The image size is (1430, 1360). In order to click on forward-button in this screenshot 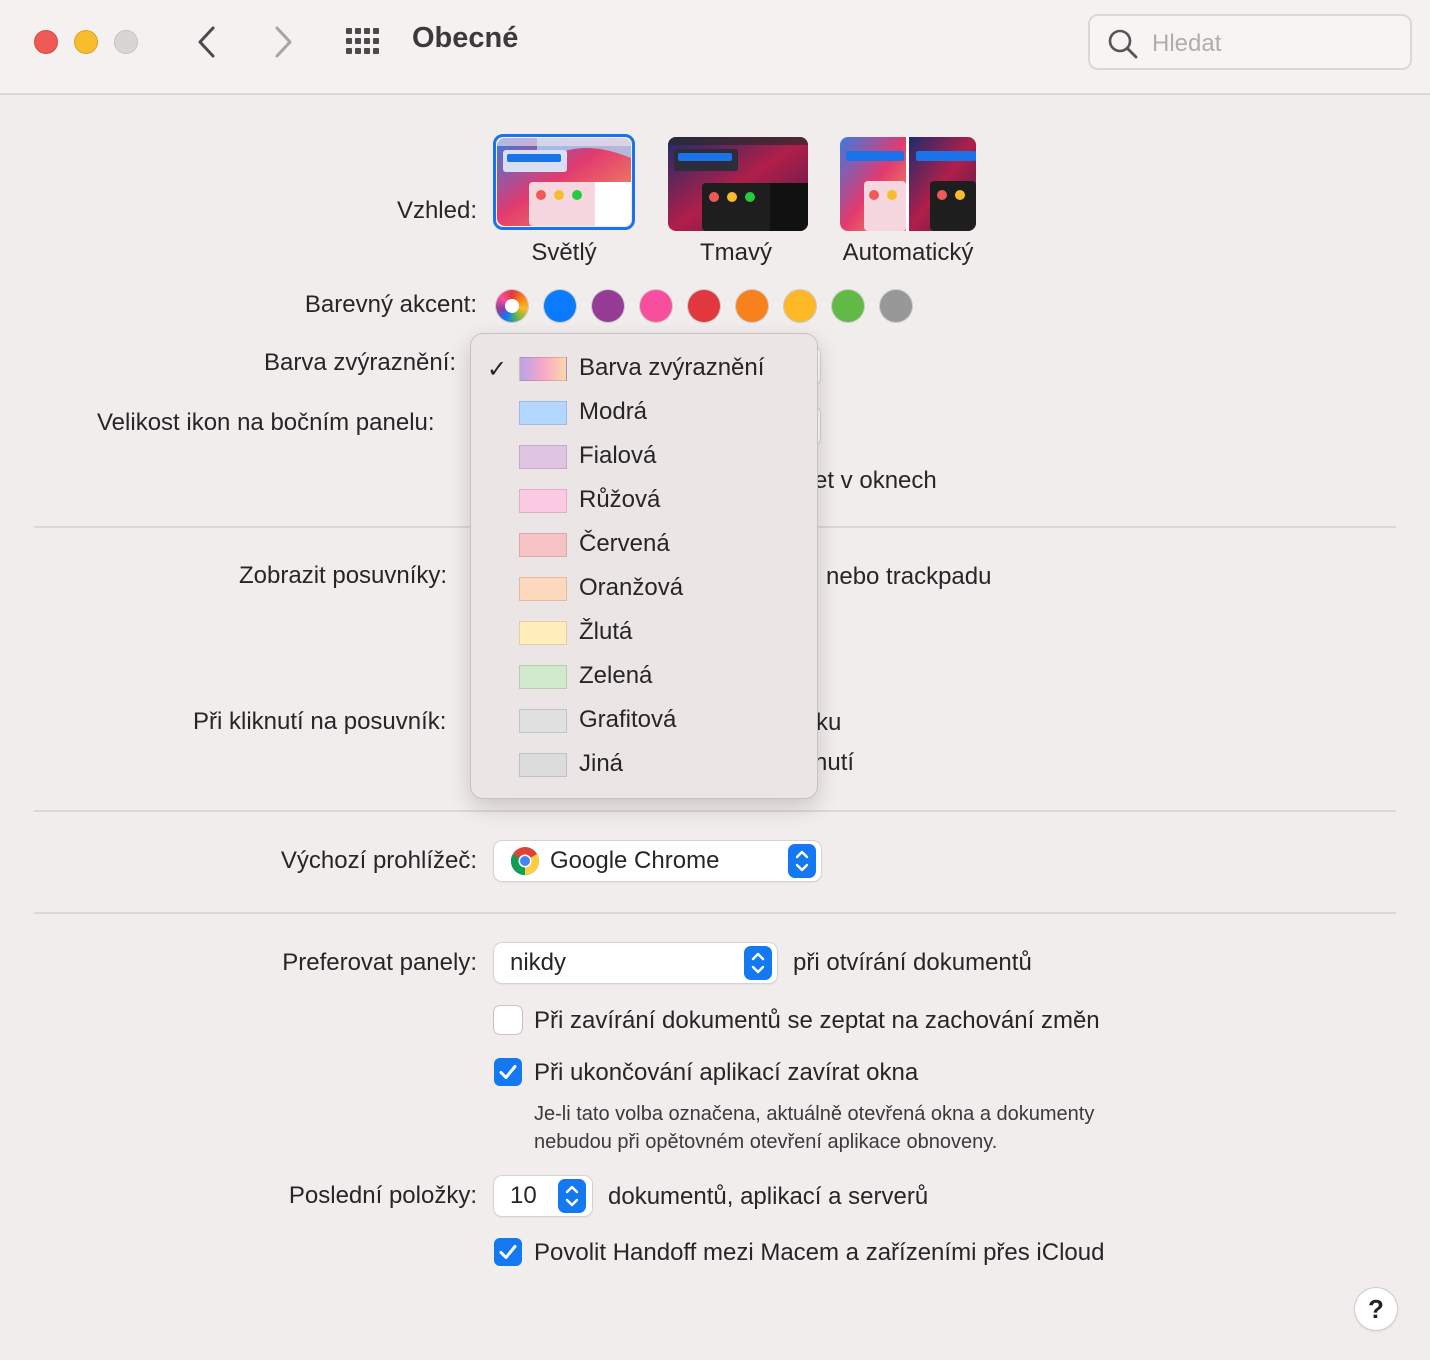, I will do `click(282, 42)`.